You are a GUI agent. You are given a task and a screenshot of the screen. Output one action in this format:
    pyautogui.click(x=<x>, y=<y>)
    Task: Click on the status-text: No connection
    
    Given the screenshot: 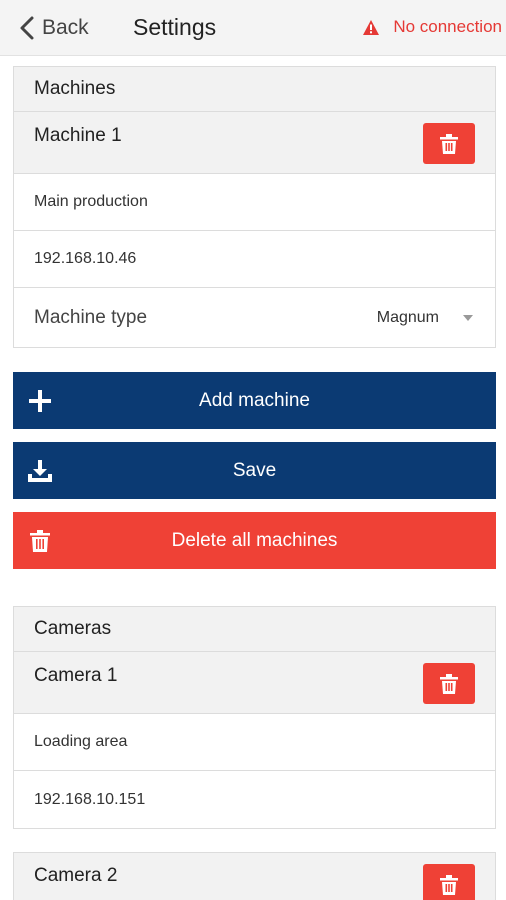 What is the action you would take?
    pyautogui.click(x=447, y=26)
    